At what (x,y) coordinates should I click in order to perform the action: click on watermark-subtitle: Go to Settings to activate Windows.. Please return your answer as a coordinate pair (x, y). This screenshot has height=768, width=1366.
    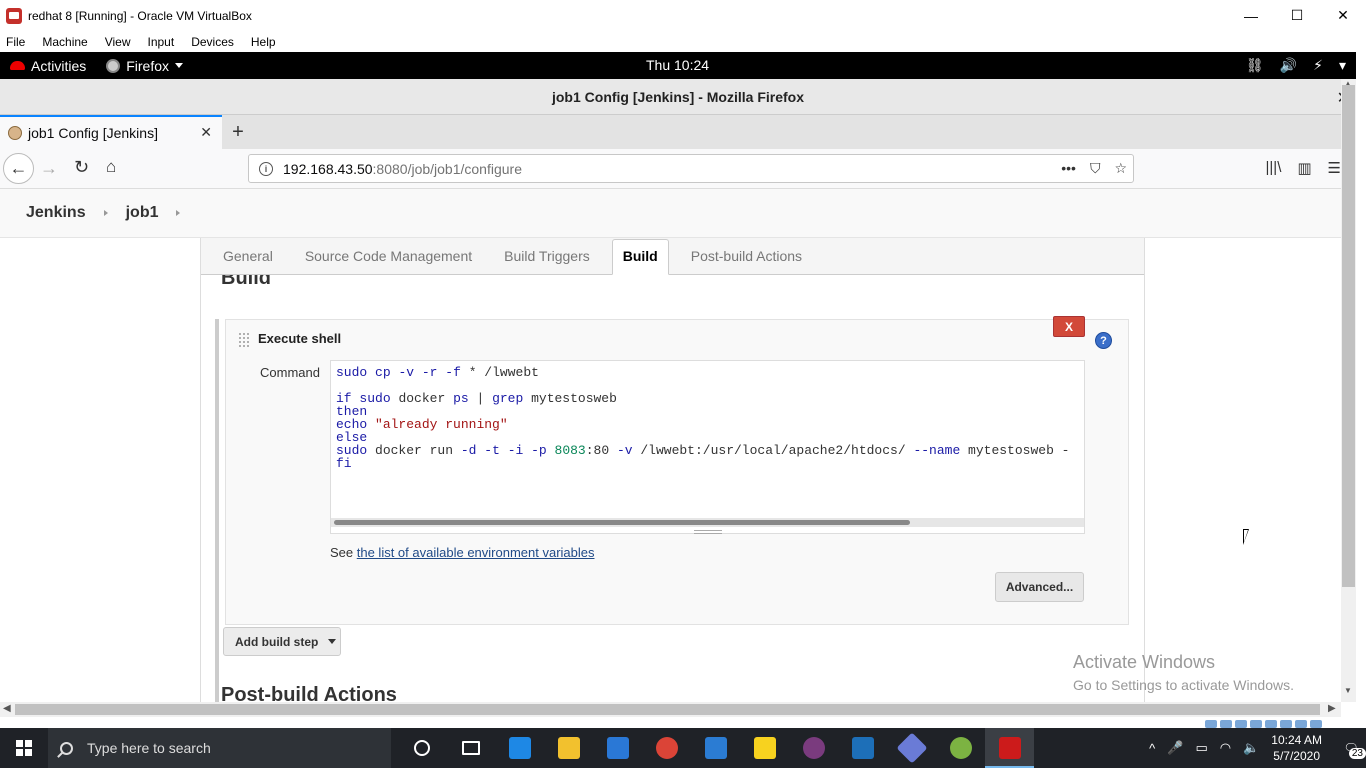
    Looking at the image, I should click on (1183, 685).